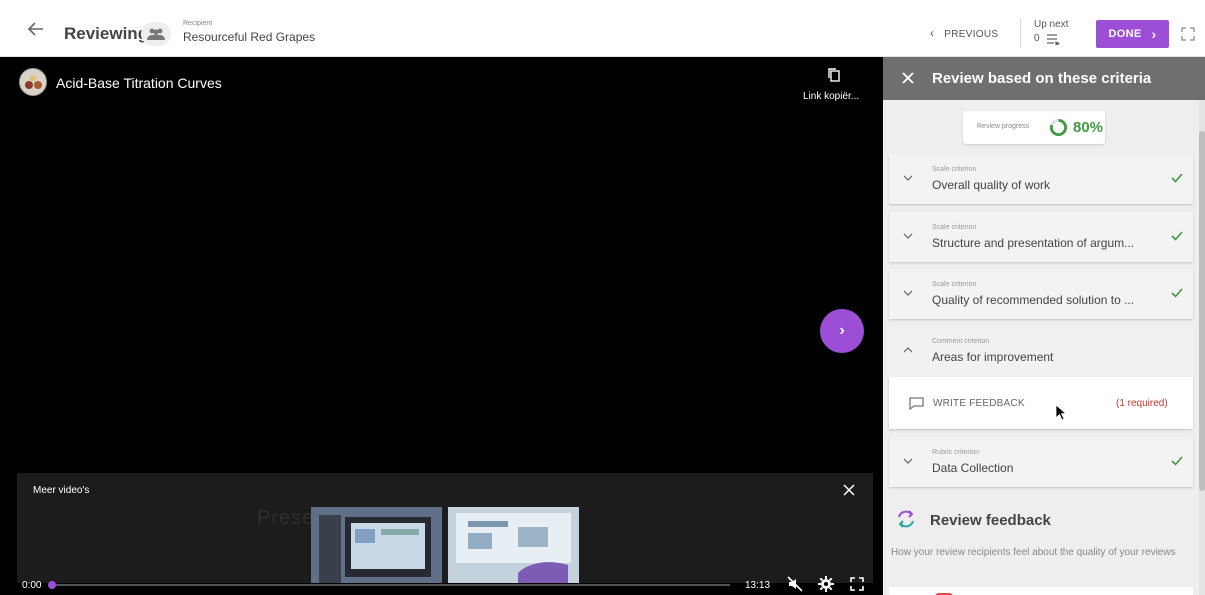 This screenshot has width=1205, height=595. What do you see at coordinates (33, 82) in the screenshot?
I see `channel-avatar` at bounding box center [33, 82].